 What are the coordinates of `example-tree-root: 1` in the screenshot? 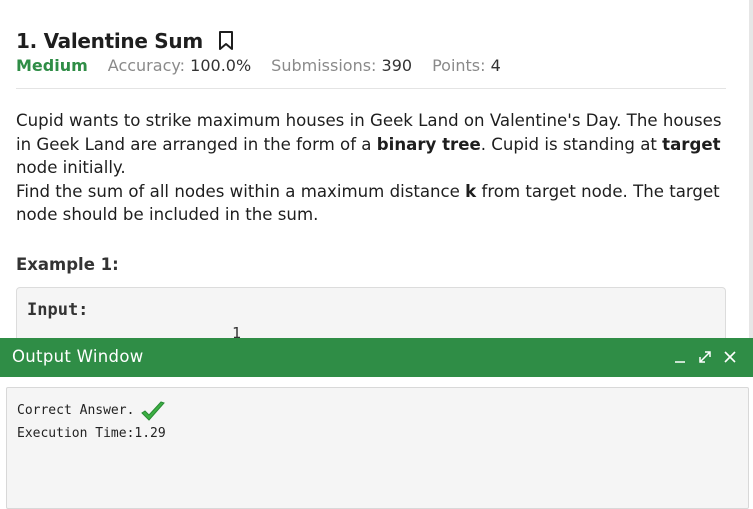 It's located at (237, 331).